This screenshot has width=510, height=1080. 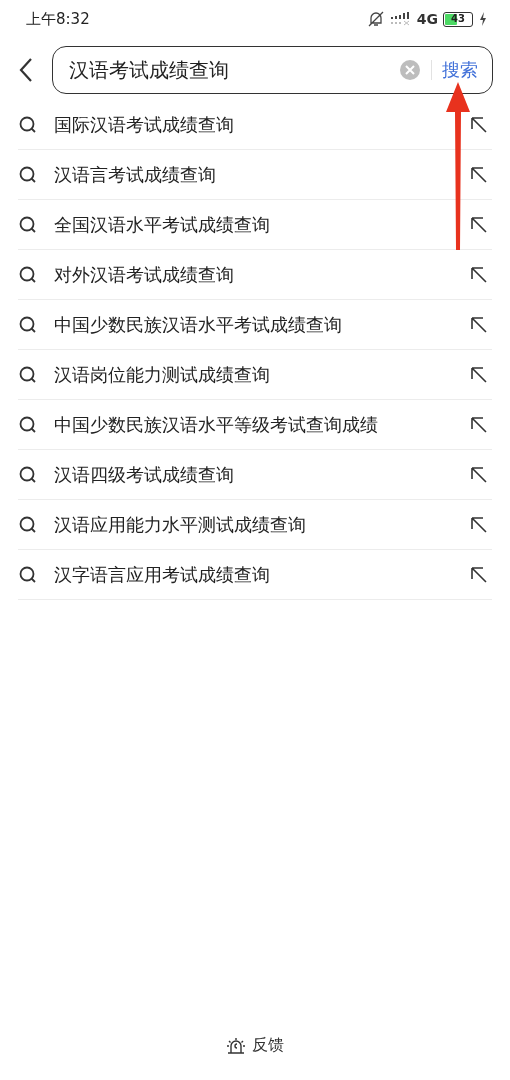 I want to click on suggestion-text: 对外汉语考试成绩查询, so click(x=144, y=274).